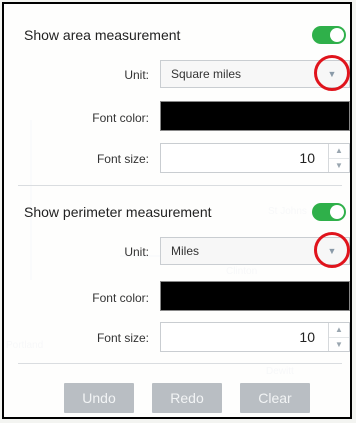 Image resolution: width=356 pixels, height=423 pixels. I want to click on area-font-size-label: Font size:, so click(122, 159).